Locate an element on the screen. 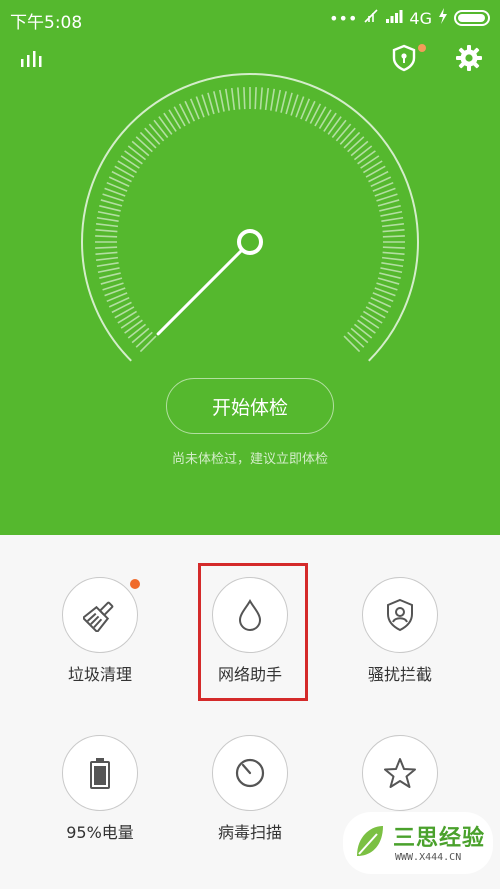 The width and height of the screenshot is (500, 889). leaf-icon is located at coordinates (370, 841).